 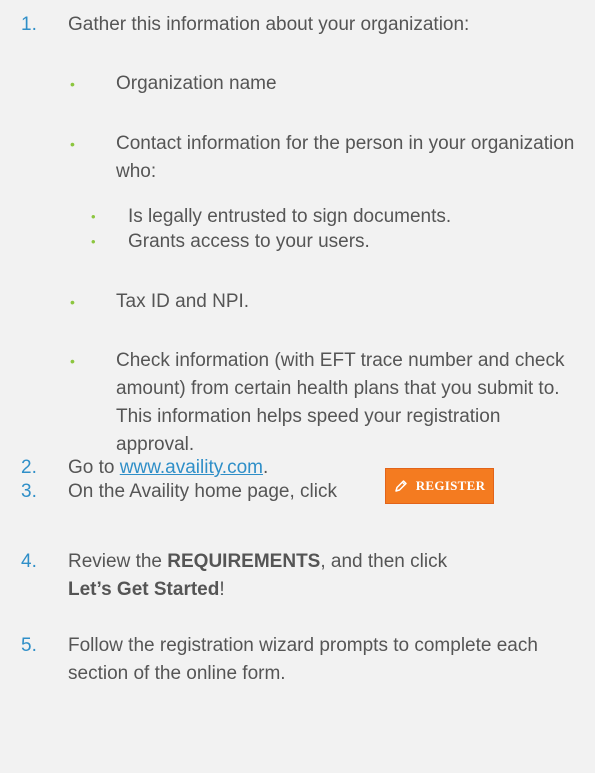 I want to click on step-2-text-after: ., so click(x=265, y=467).